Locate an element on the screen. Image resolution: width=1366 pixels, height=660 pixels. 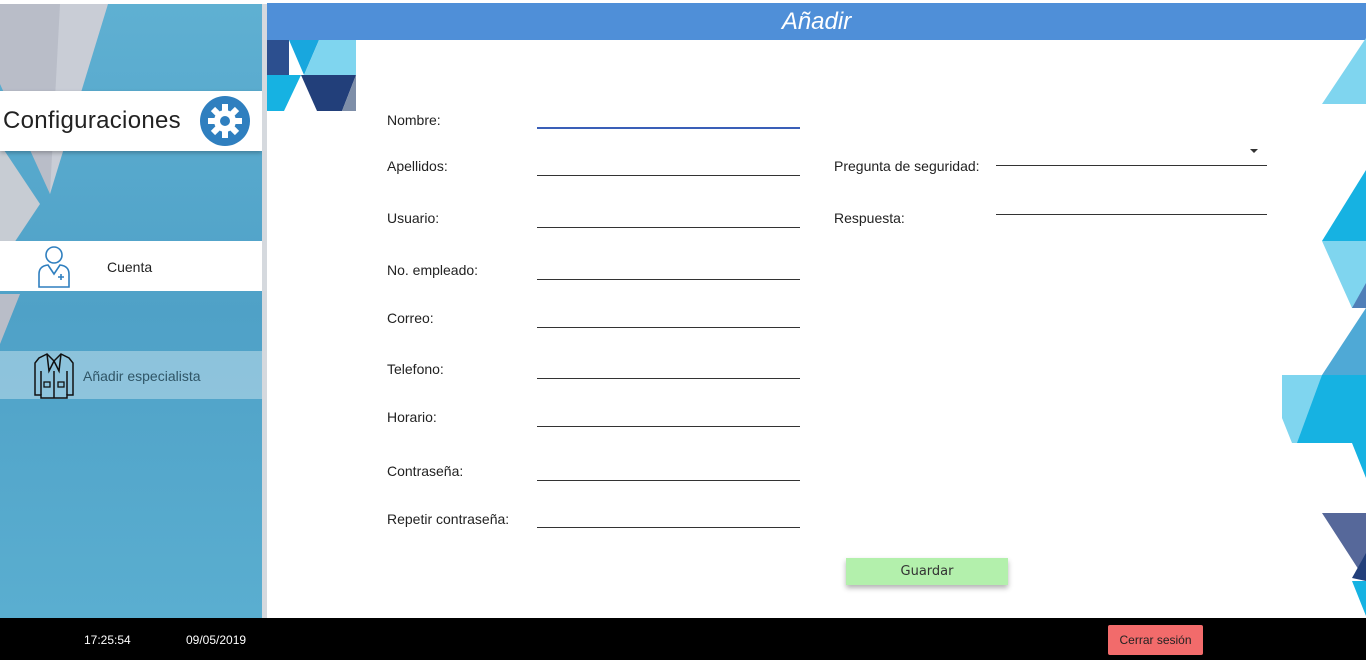
doctor-user-icon is located at coordinates (54, 267).